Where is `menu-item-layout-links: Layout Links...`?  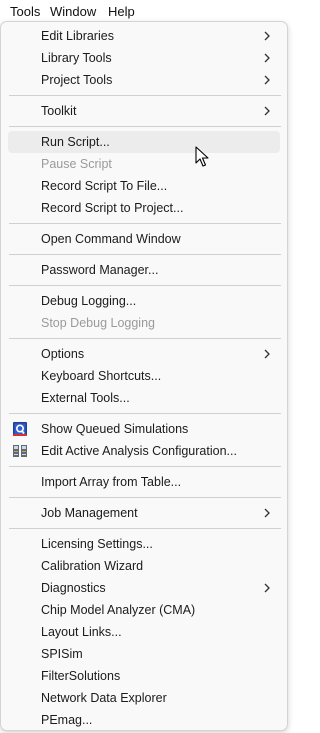
menu-item-layout-links: Layout Links... is located at coordinates (144, 632).